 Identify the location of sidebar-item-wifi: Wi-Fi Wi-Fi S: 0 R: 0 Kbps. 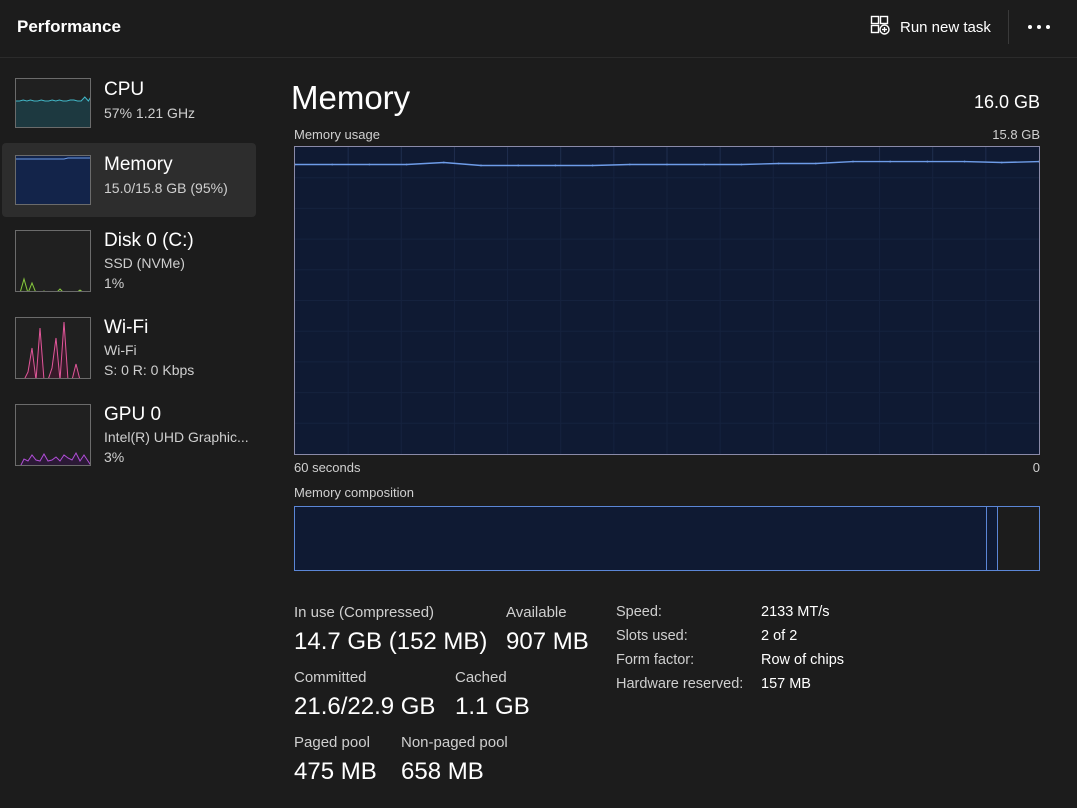
(129, 349).